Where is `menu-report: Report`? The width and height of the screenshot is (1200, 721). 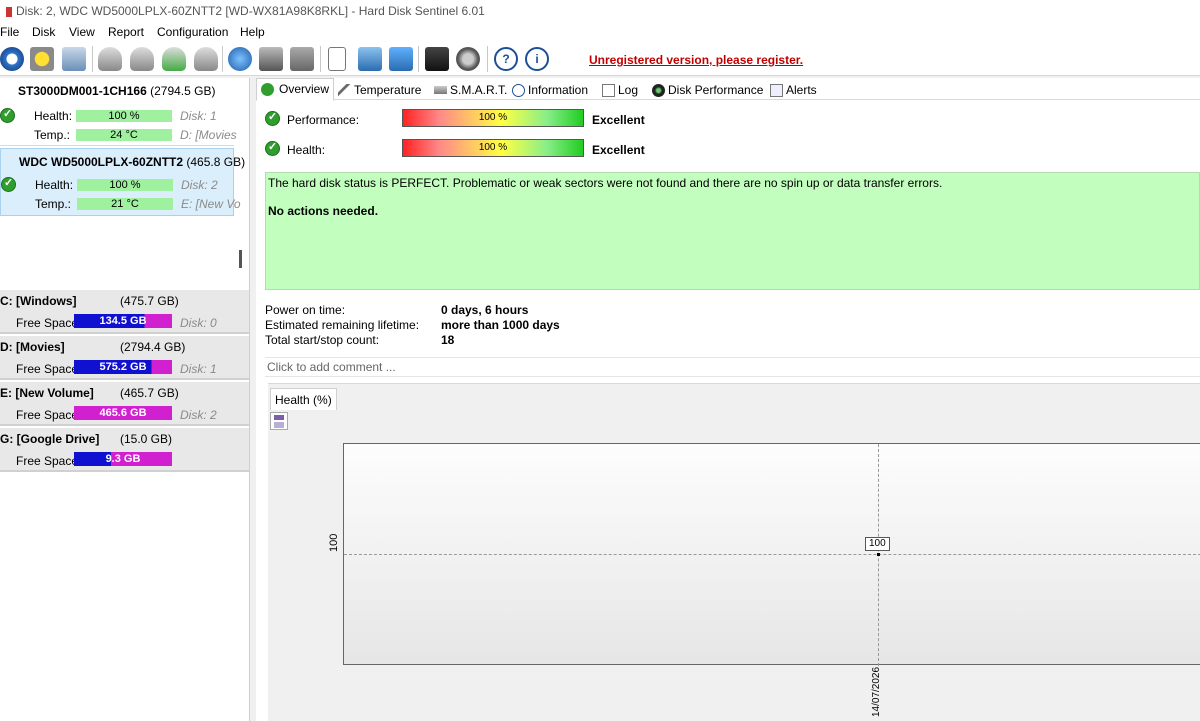 menu-report: Report is located at coordinates (126, 32).